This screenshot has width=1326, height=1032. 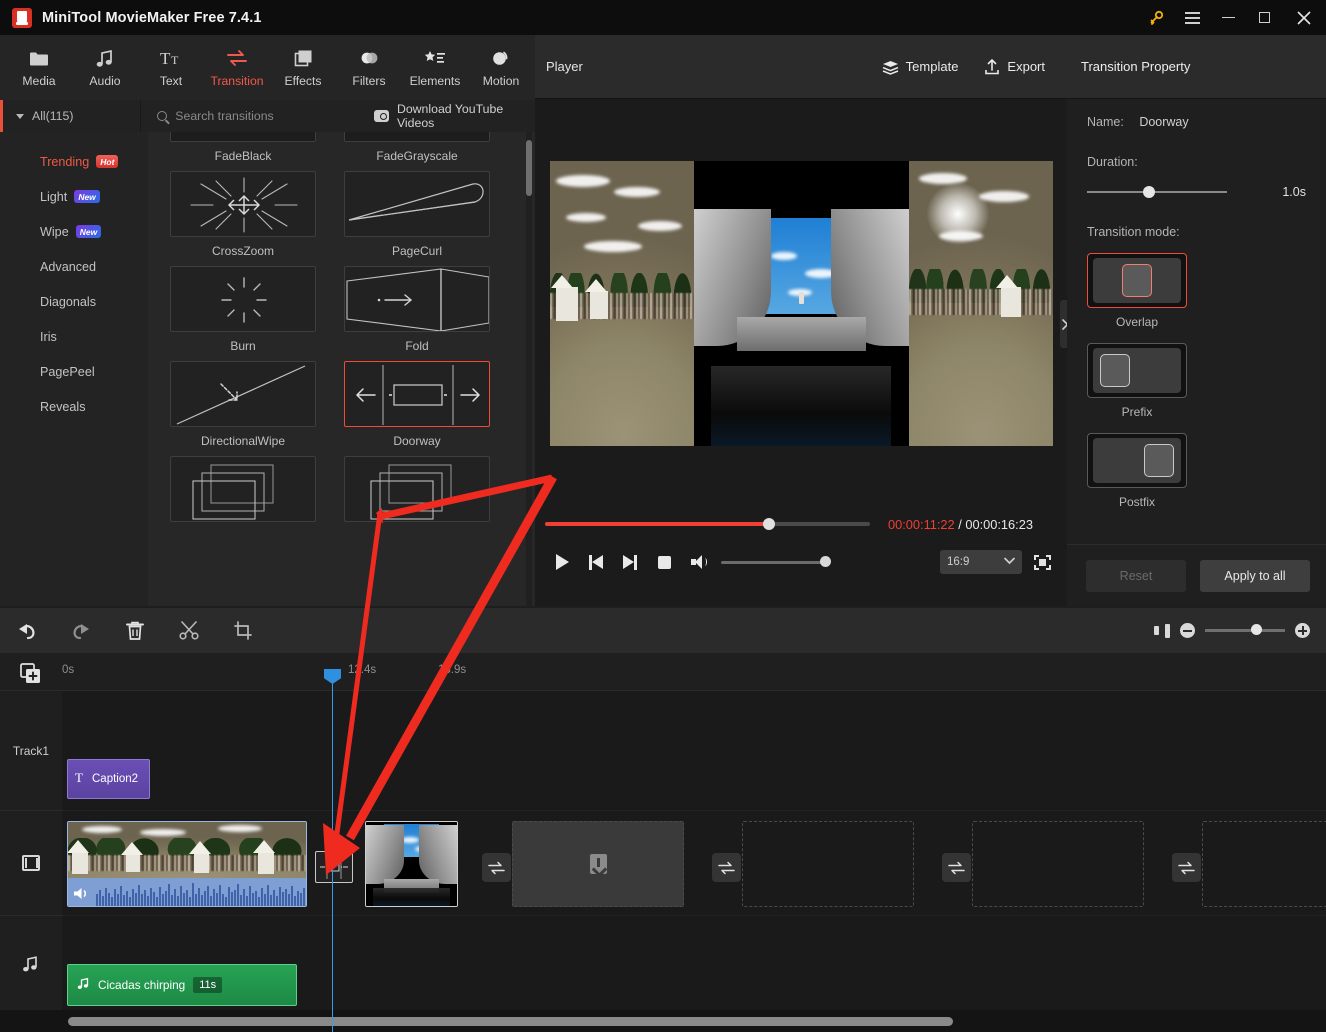 I want to click on transition-card-fold: Fold, so click(x=417, y=310).